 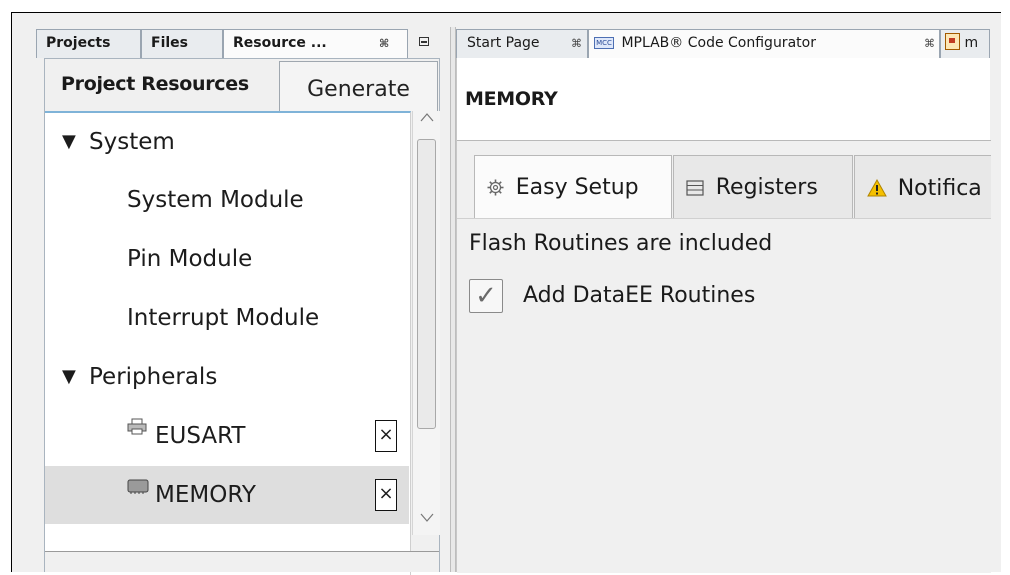 I want to click on tree-item-label: Pin Module, so click(x=190, y=259).